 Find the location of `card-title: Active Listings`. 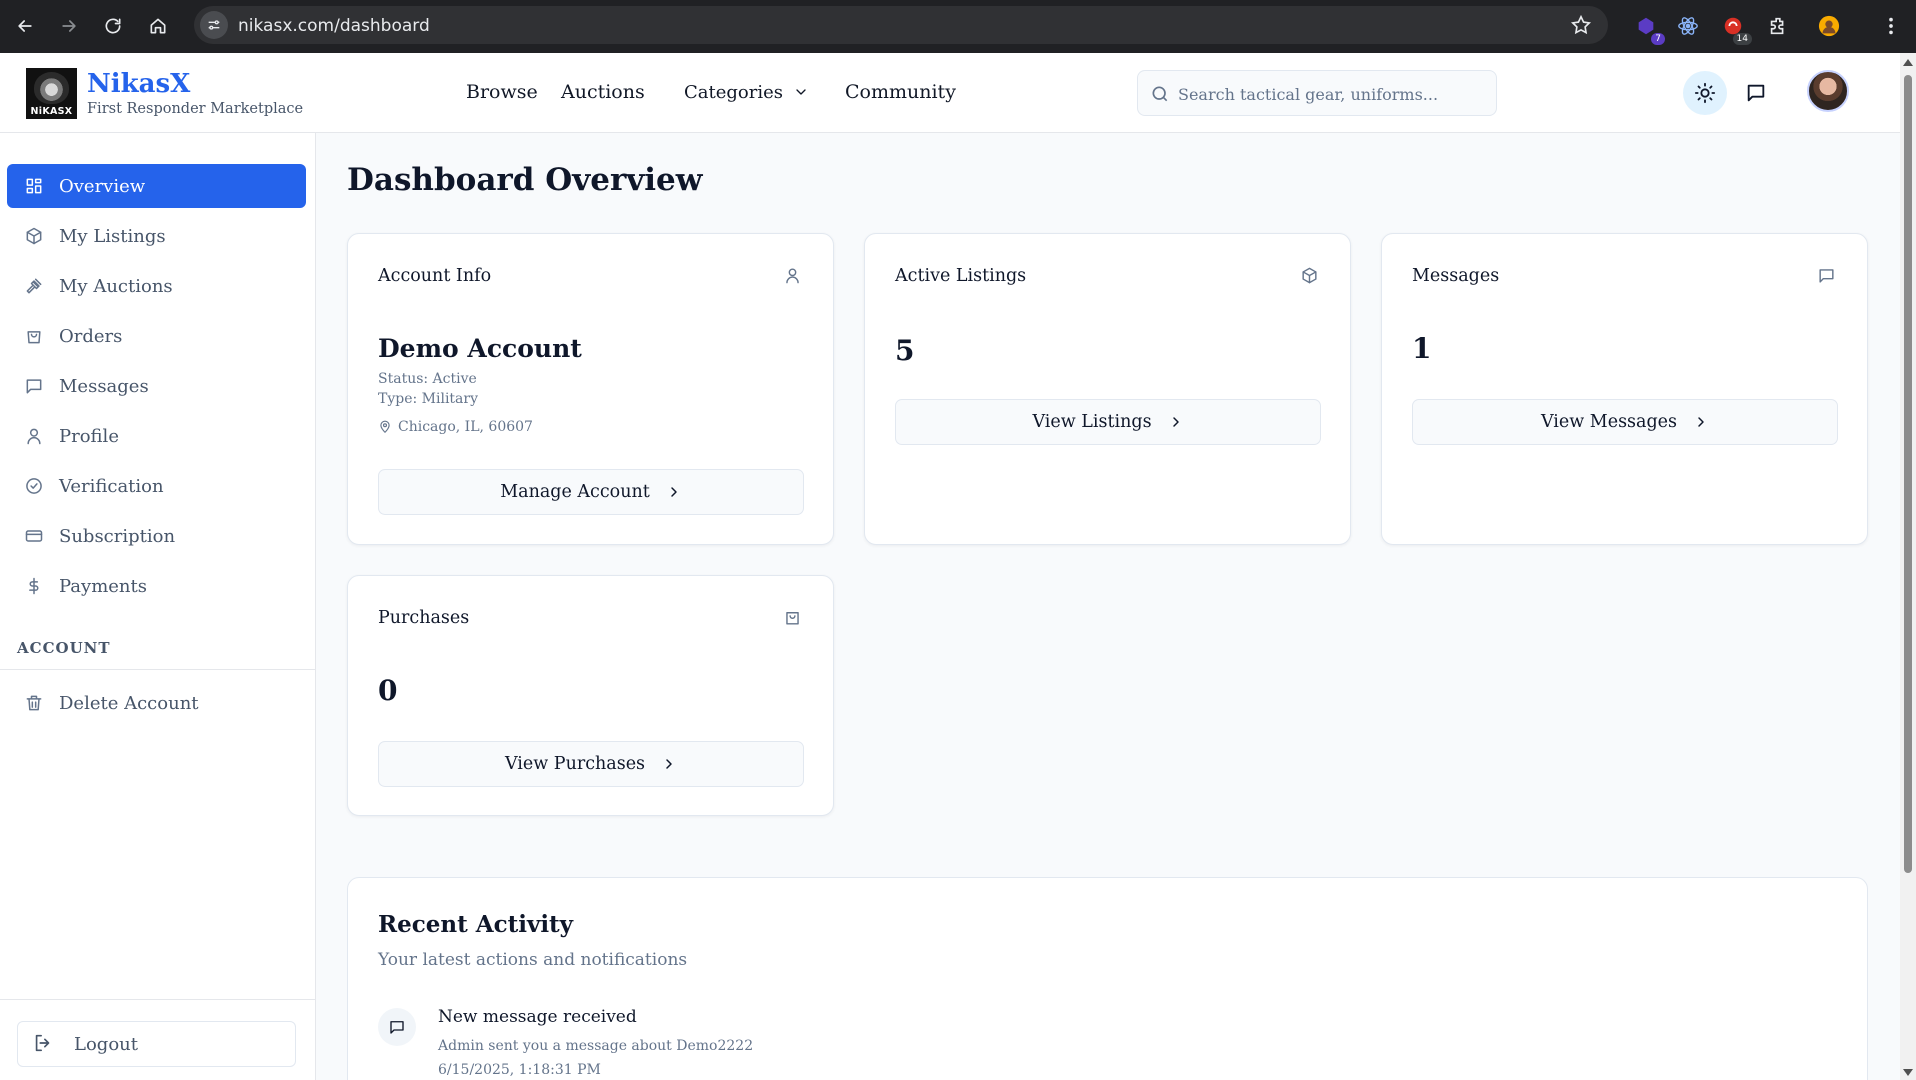

card-title: Active Listings is located at coordinates (961, 276).